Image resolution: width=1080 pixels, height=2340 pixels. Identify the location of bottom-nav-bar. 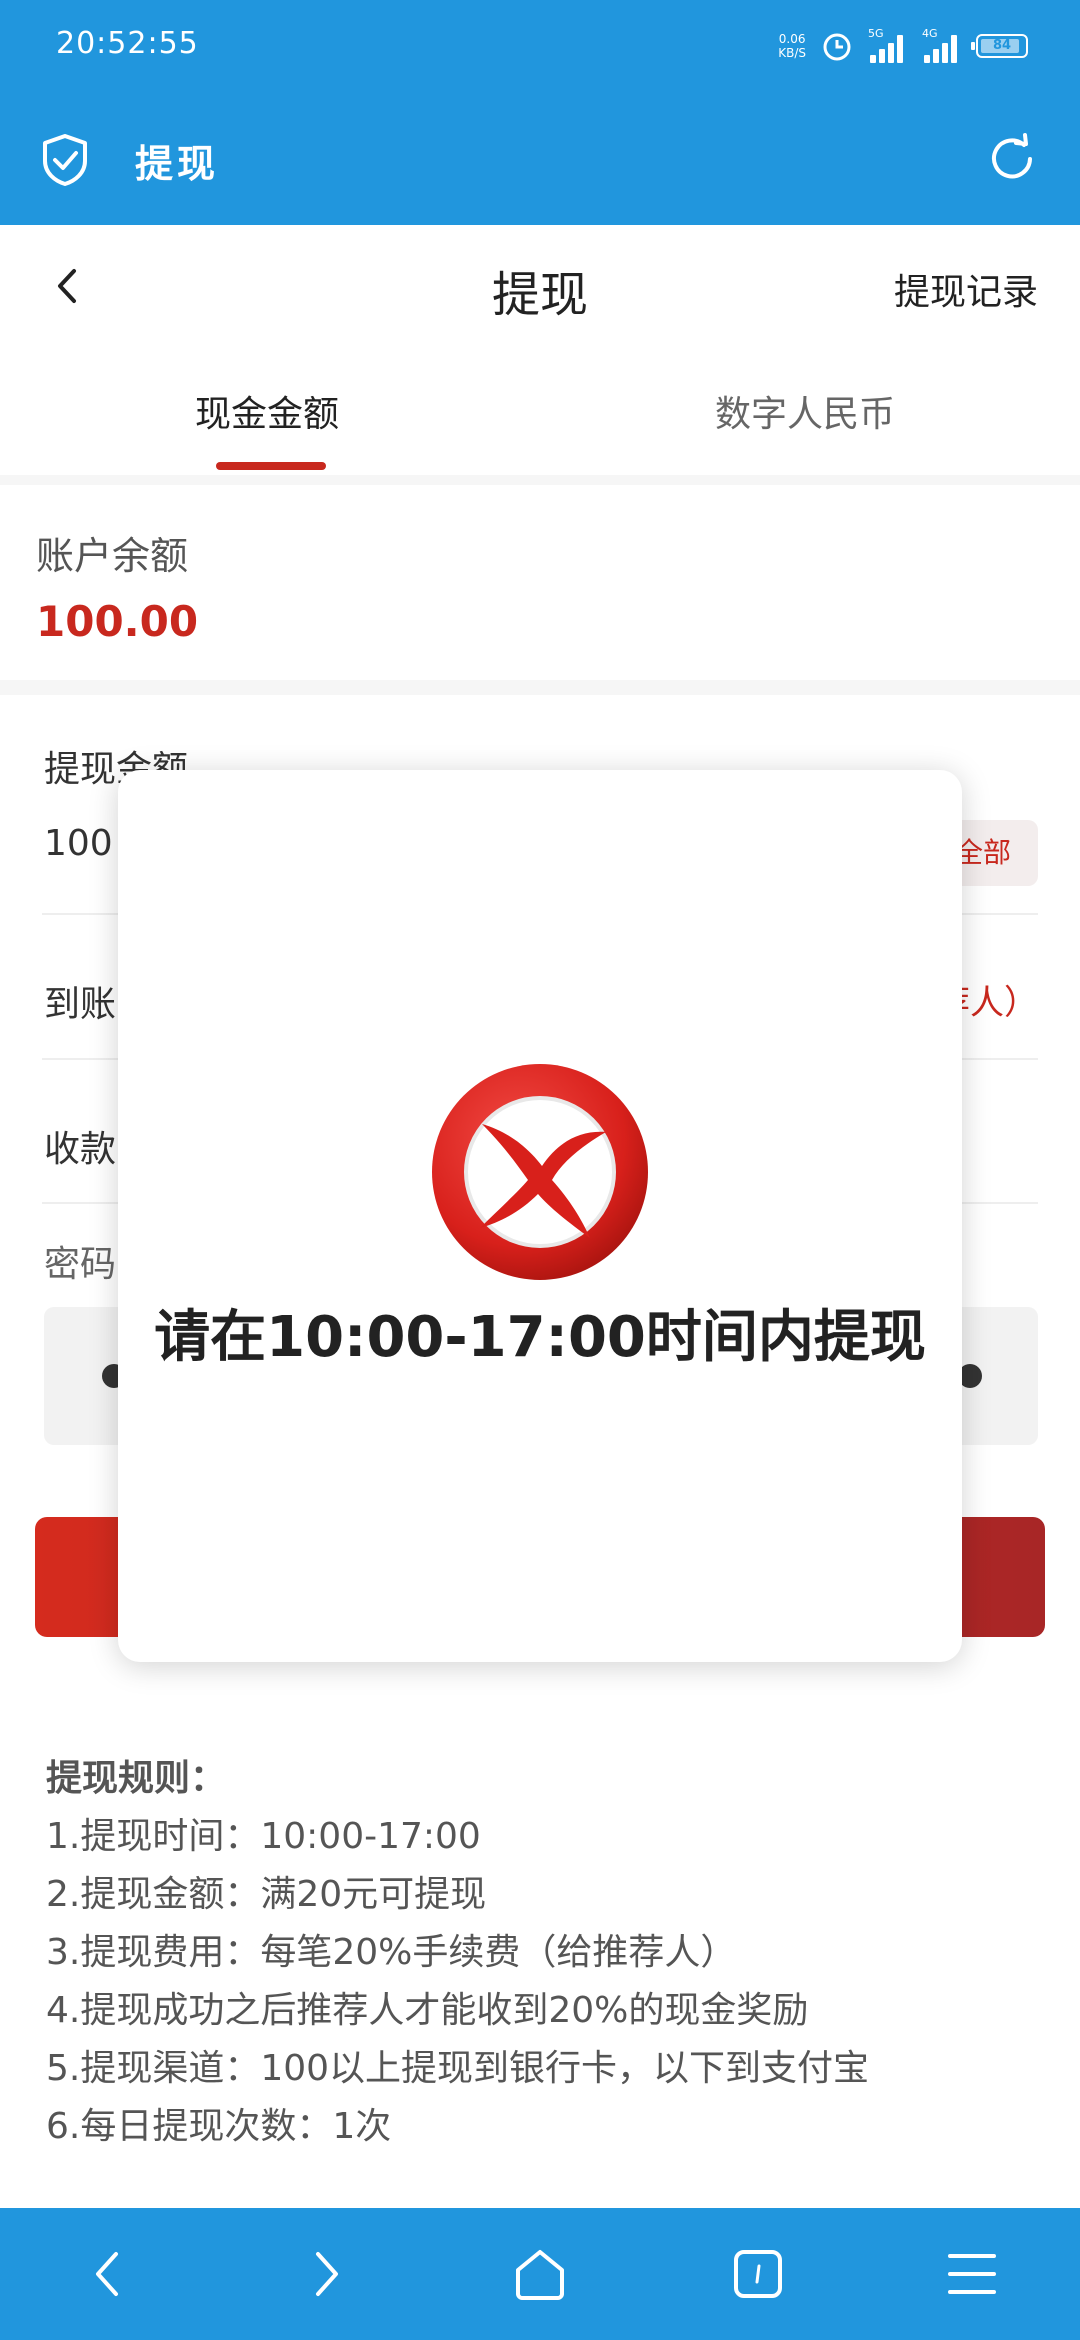
(540, 2274).